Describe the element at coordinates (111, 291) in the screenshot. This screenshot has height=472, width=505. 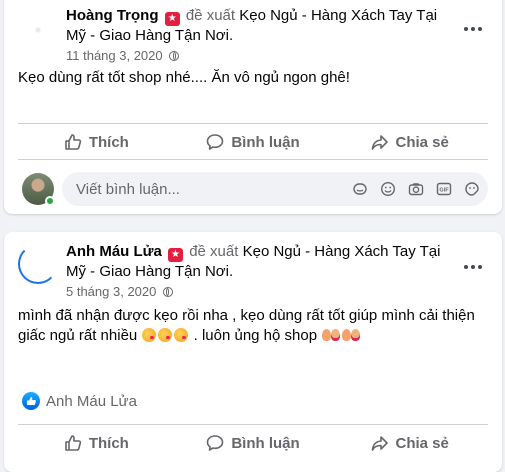
I see `post-date: 5 tháng 3, 2020` at that location.